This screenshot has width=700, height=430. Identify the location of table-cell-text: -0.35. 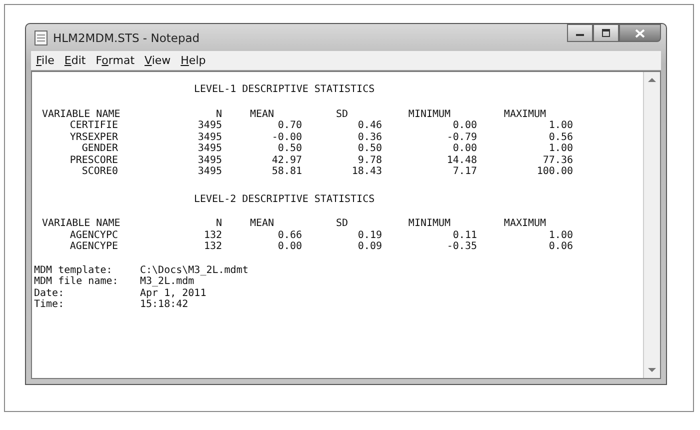
(461, 246).